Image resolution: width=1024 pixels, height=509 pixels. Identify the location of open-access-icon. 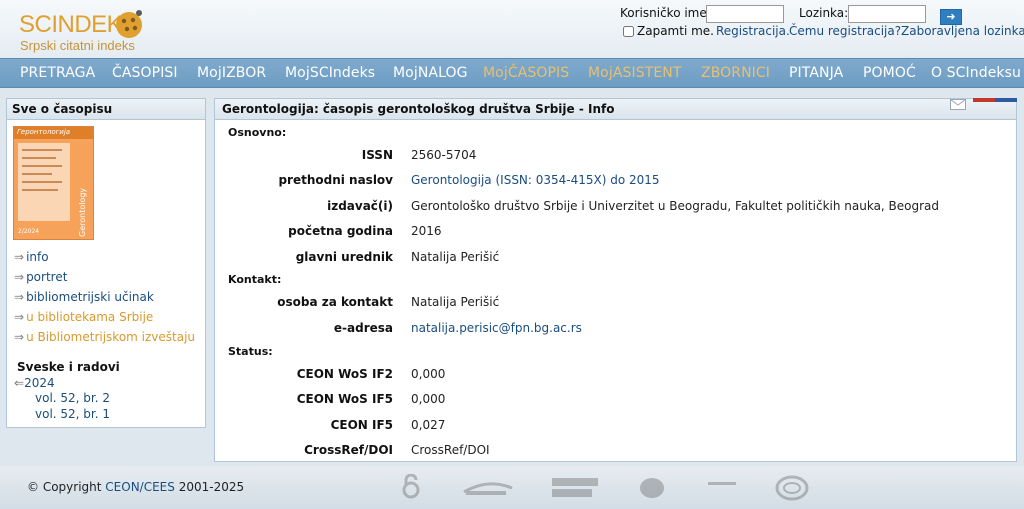
(411, 486).